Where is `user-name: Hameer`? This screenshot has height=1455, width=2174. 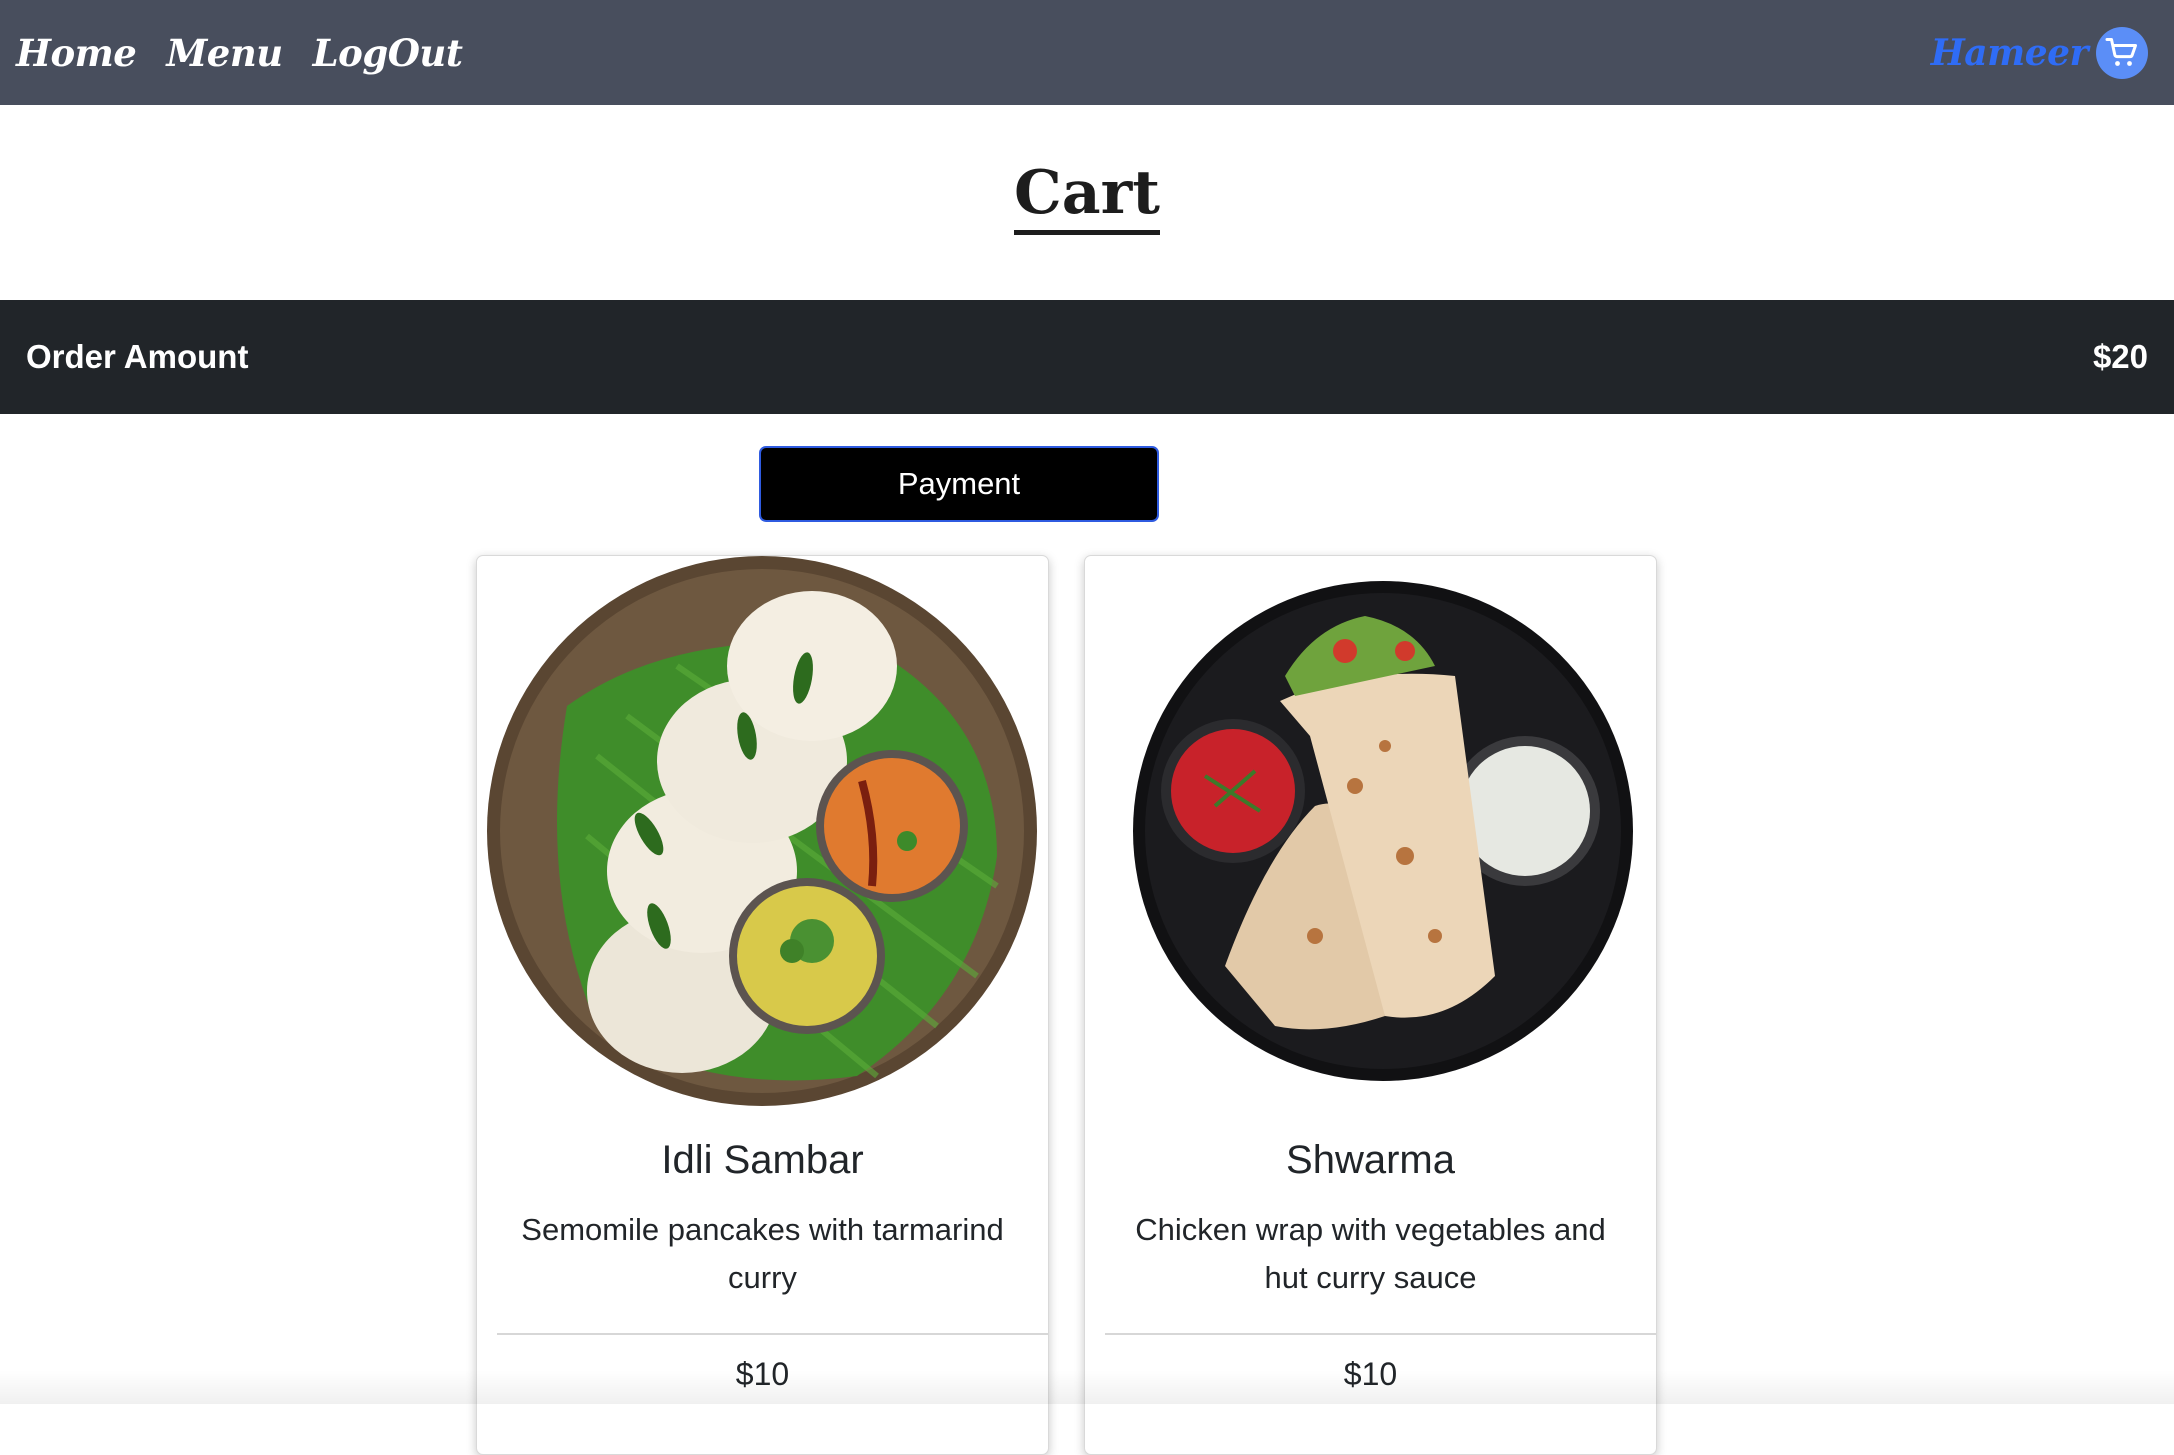 user-name: Hameer is located at coordinates (2010, 53).